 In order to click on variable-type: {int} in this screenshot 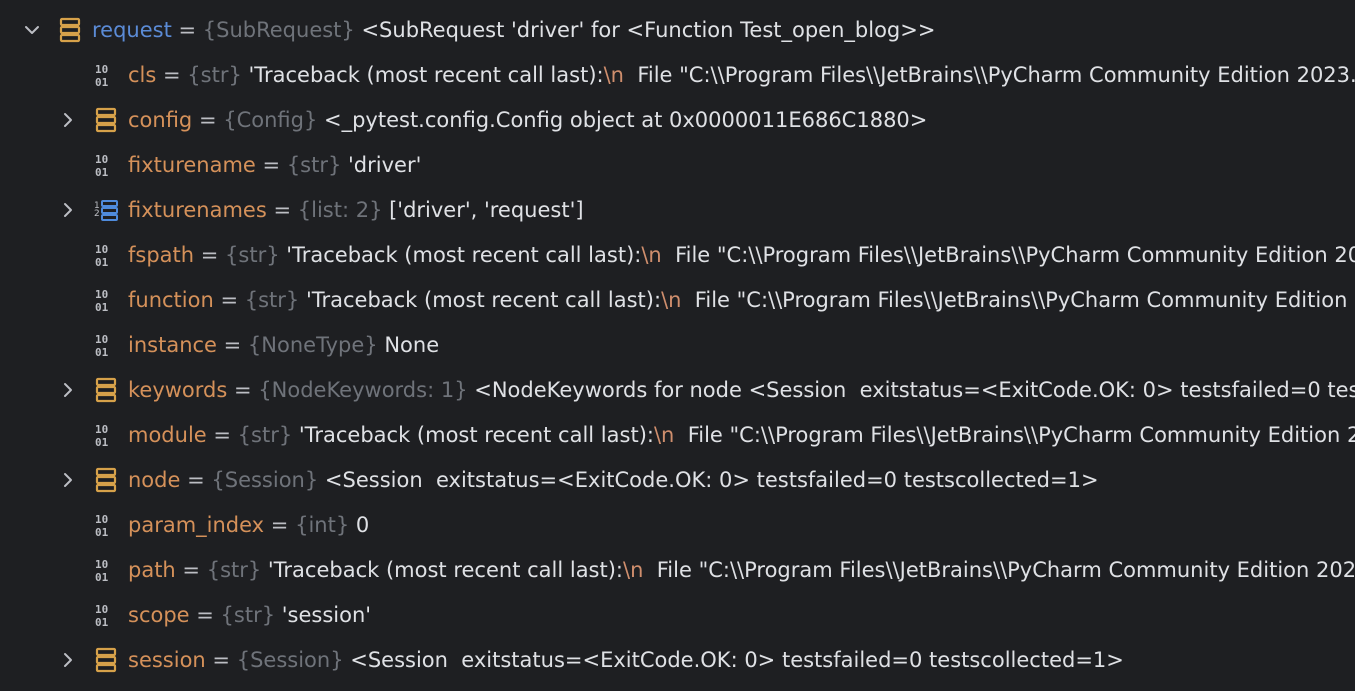, I will do `click(322, 525)`.